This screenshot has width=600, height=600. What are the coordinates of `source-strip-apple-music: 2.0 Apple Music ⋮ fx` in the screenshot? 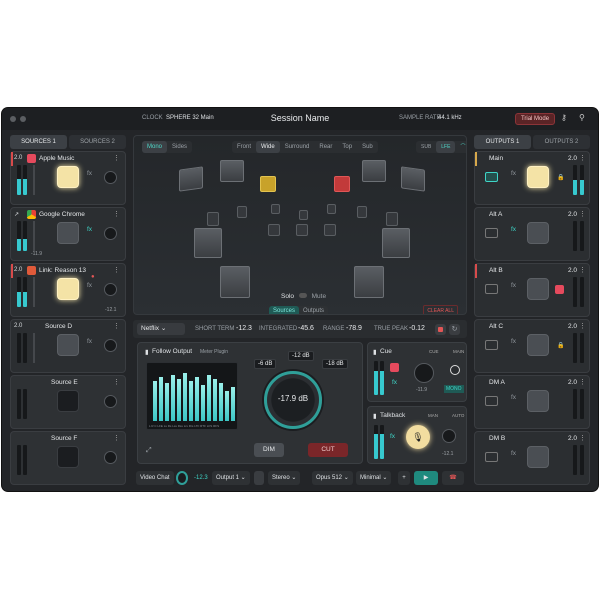 It's located at (68, 178).